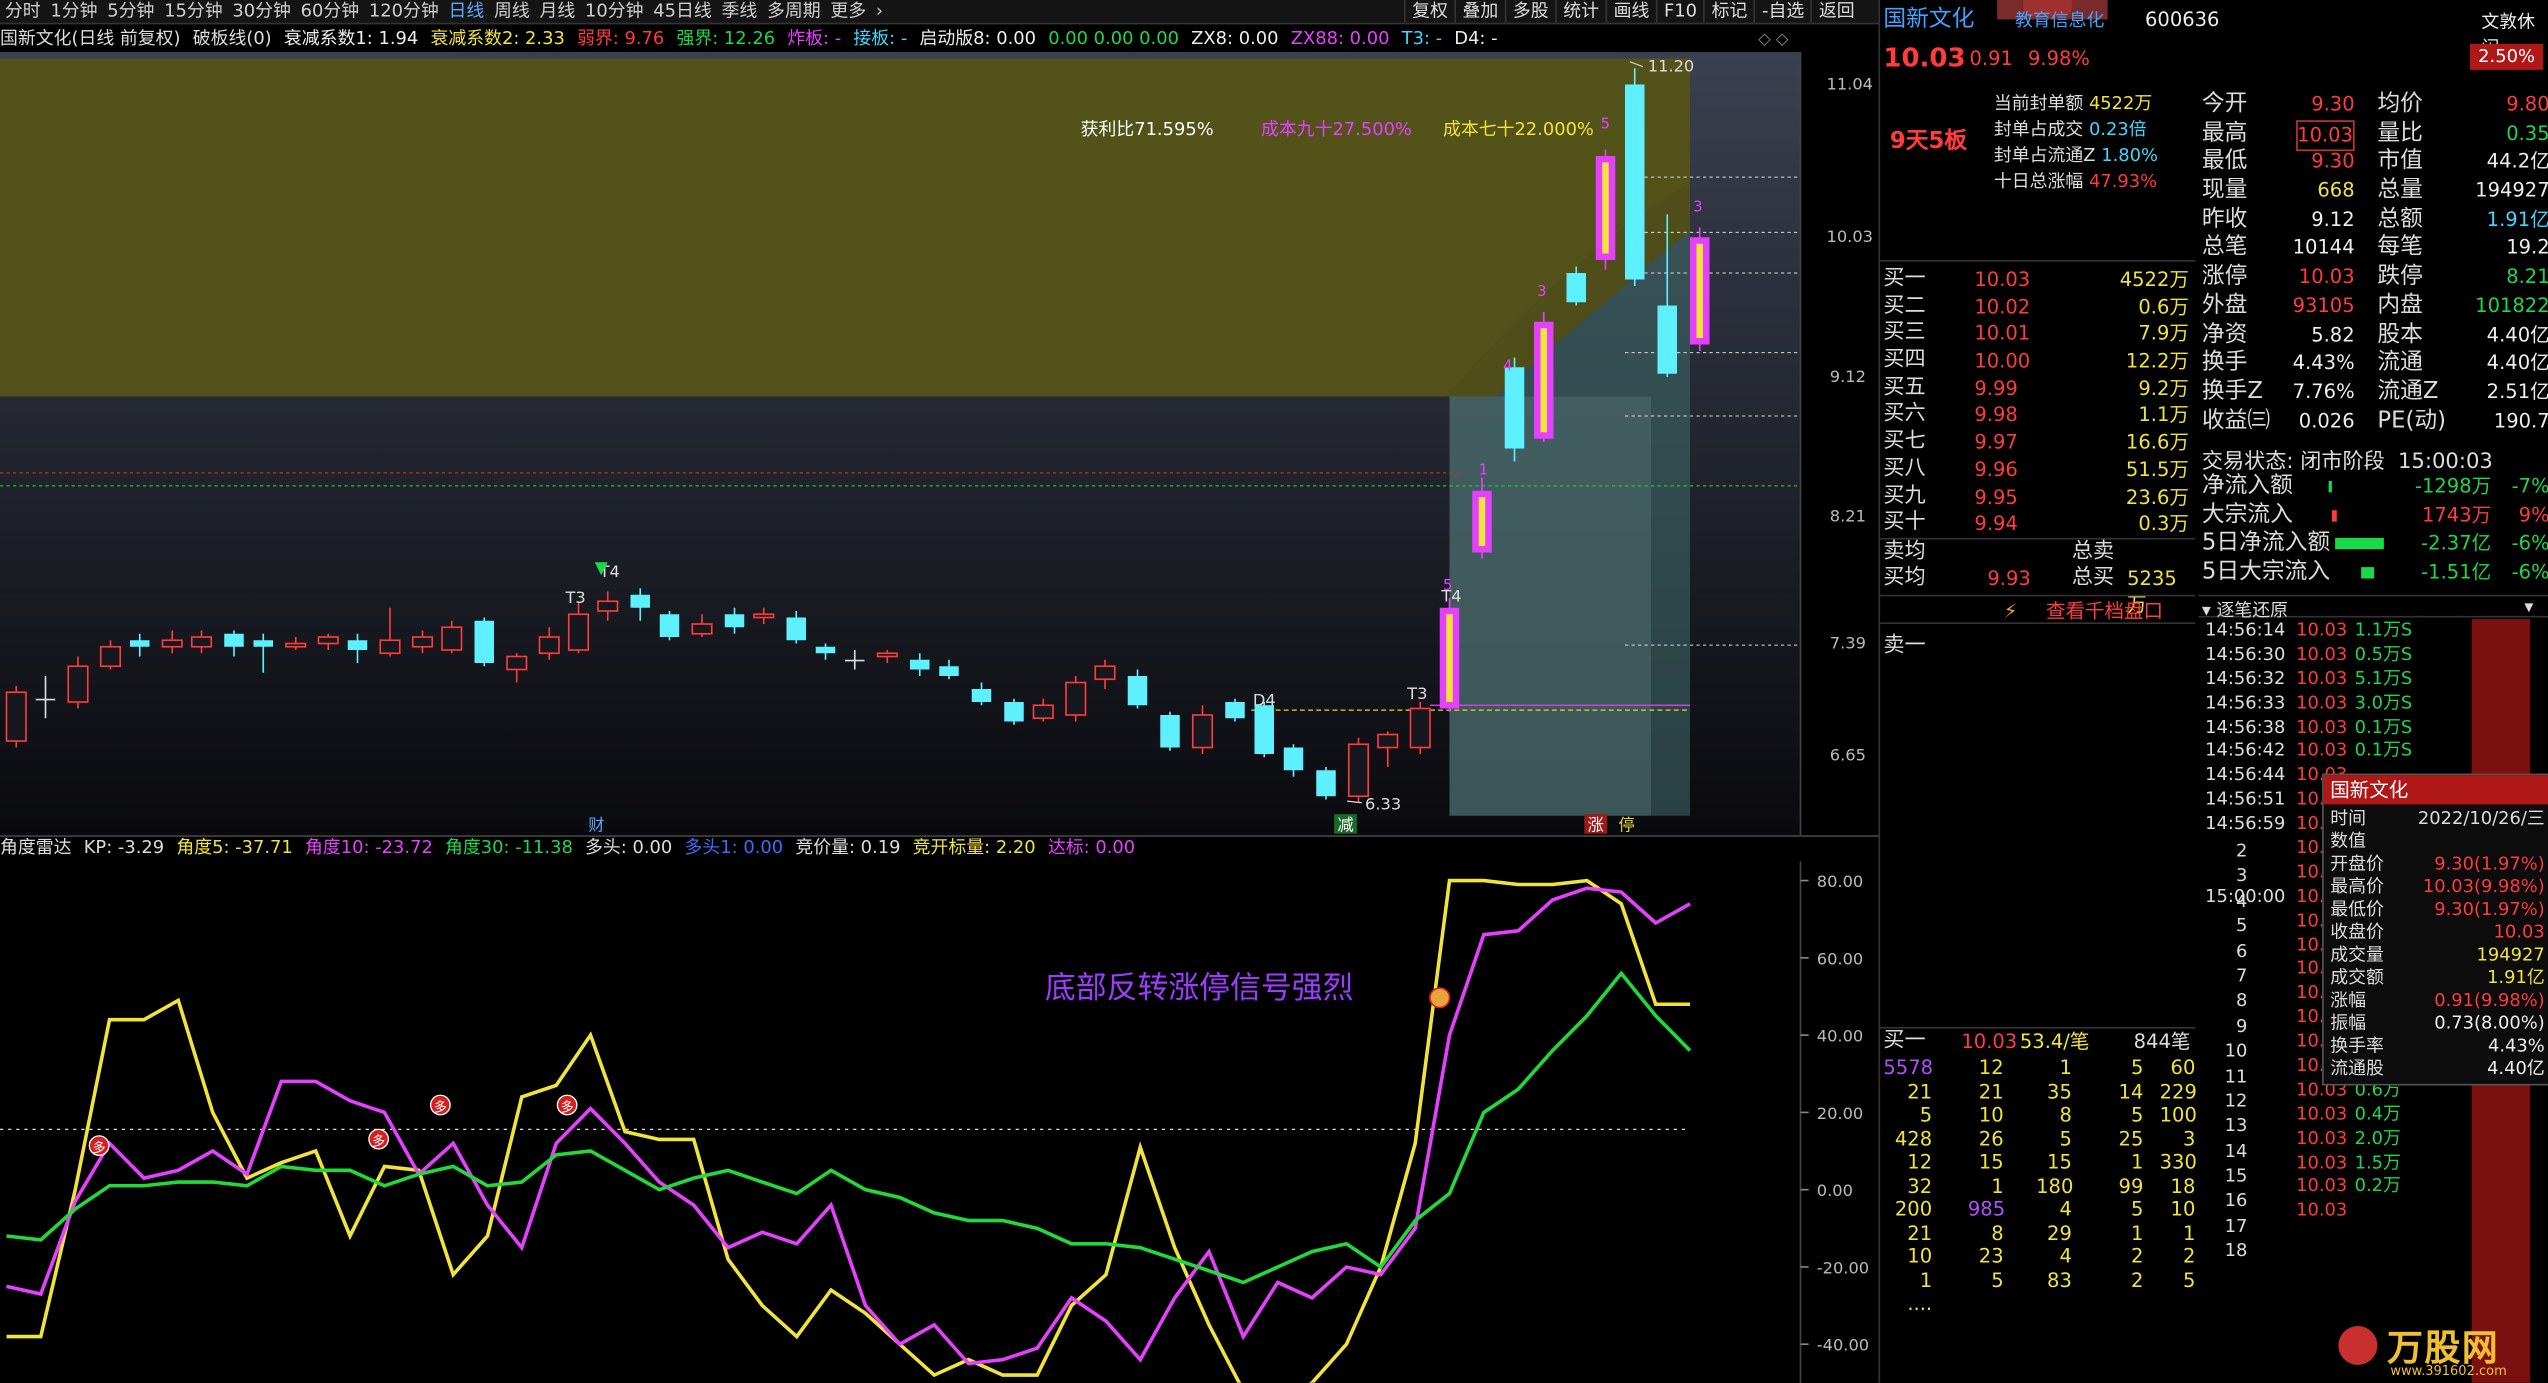 The image size is (2548, 1383). I want to click on ladder-cell: 428, so click(1913, 1138).